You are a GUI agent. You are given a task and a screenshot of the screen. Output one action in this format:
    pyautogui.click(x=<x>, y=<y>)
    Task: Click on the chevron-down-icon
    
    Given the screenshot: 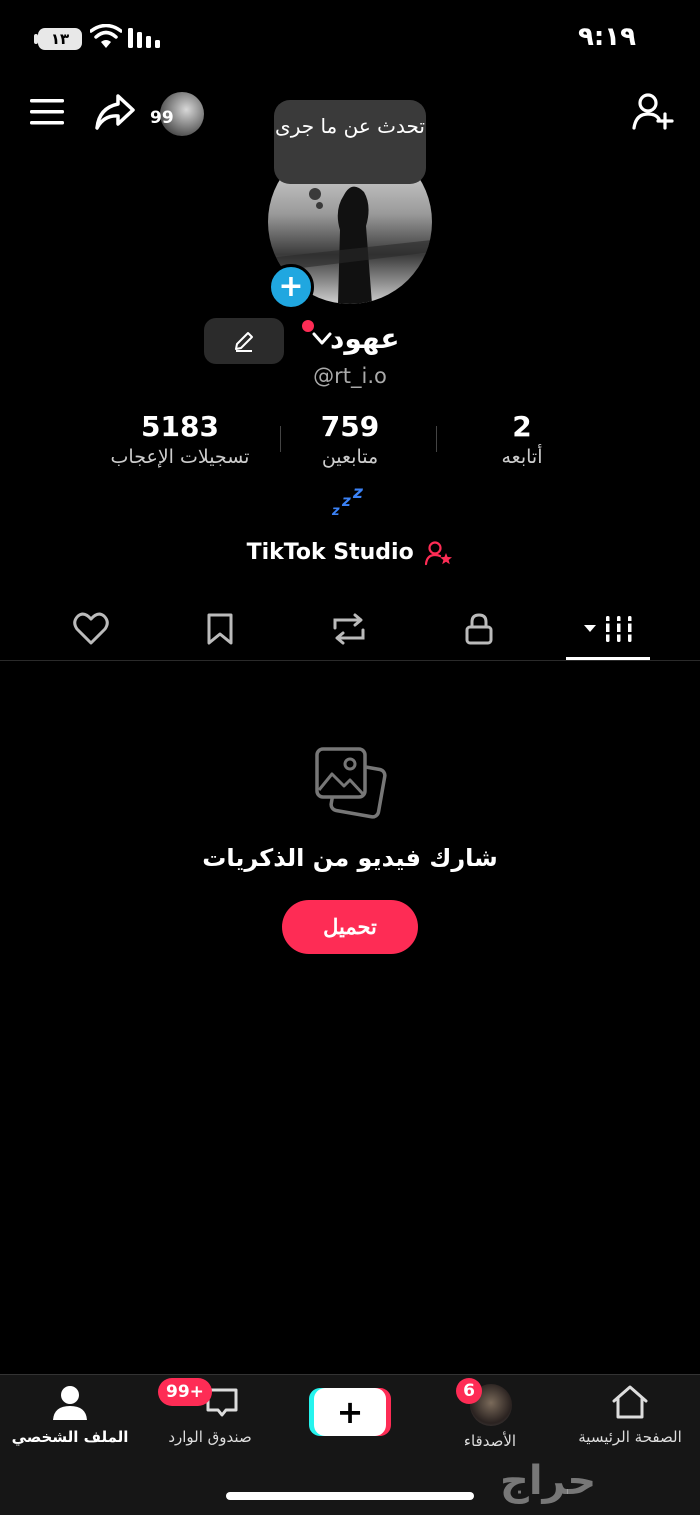 What is the action you would take?
    pyautogui.click(x=322, y=339)
    